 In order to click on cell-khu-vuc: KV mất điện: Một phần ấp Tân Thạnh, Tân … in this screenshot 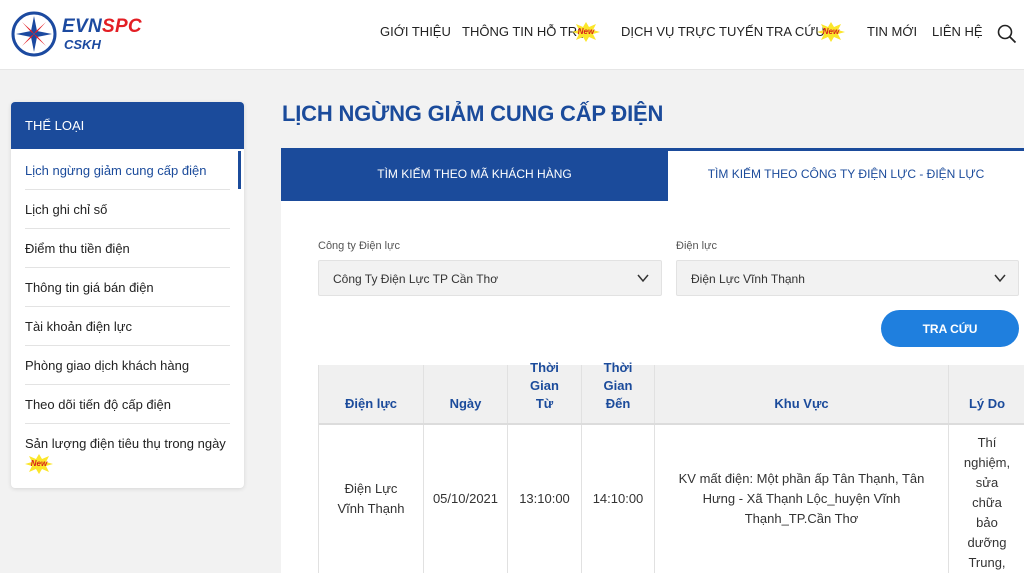, I will do `click(802, 499)`.